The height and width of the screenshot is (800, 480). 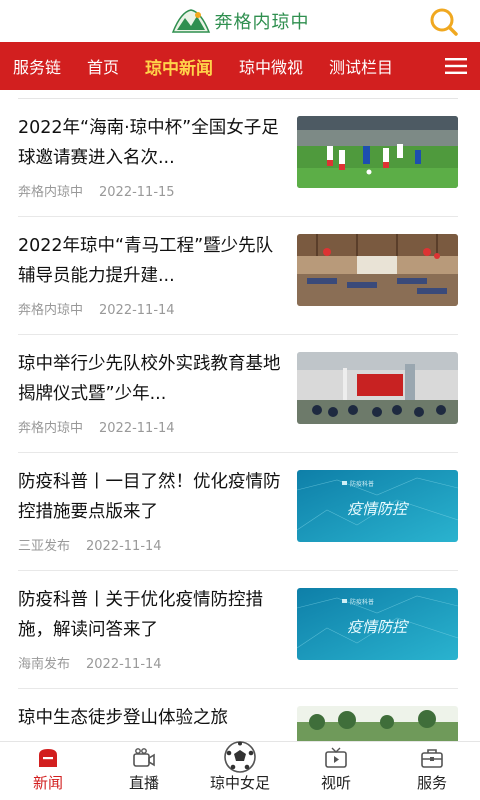 I want to click on tab-service-chain: 服务链, so click(x=37, y=66).